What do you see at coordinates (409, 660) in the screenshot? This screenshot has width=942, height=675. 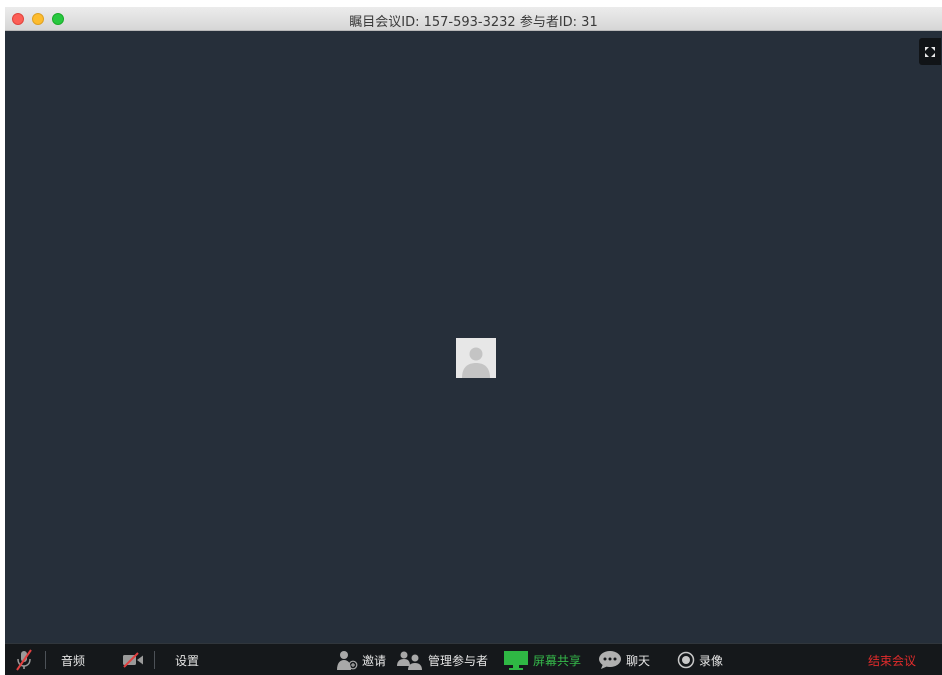 I see `participants-icon` at bounding box center [409, 660].